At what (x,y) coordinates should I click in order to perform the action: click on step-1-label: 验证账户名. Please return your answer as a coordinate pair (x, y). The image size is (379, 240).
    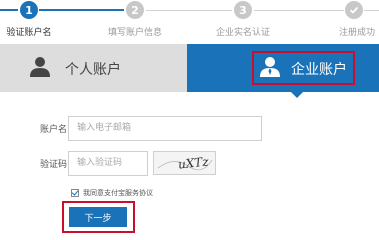
    Looking at the image, I should click on (29, 33).